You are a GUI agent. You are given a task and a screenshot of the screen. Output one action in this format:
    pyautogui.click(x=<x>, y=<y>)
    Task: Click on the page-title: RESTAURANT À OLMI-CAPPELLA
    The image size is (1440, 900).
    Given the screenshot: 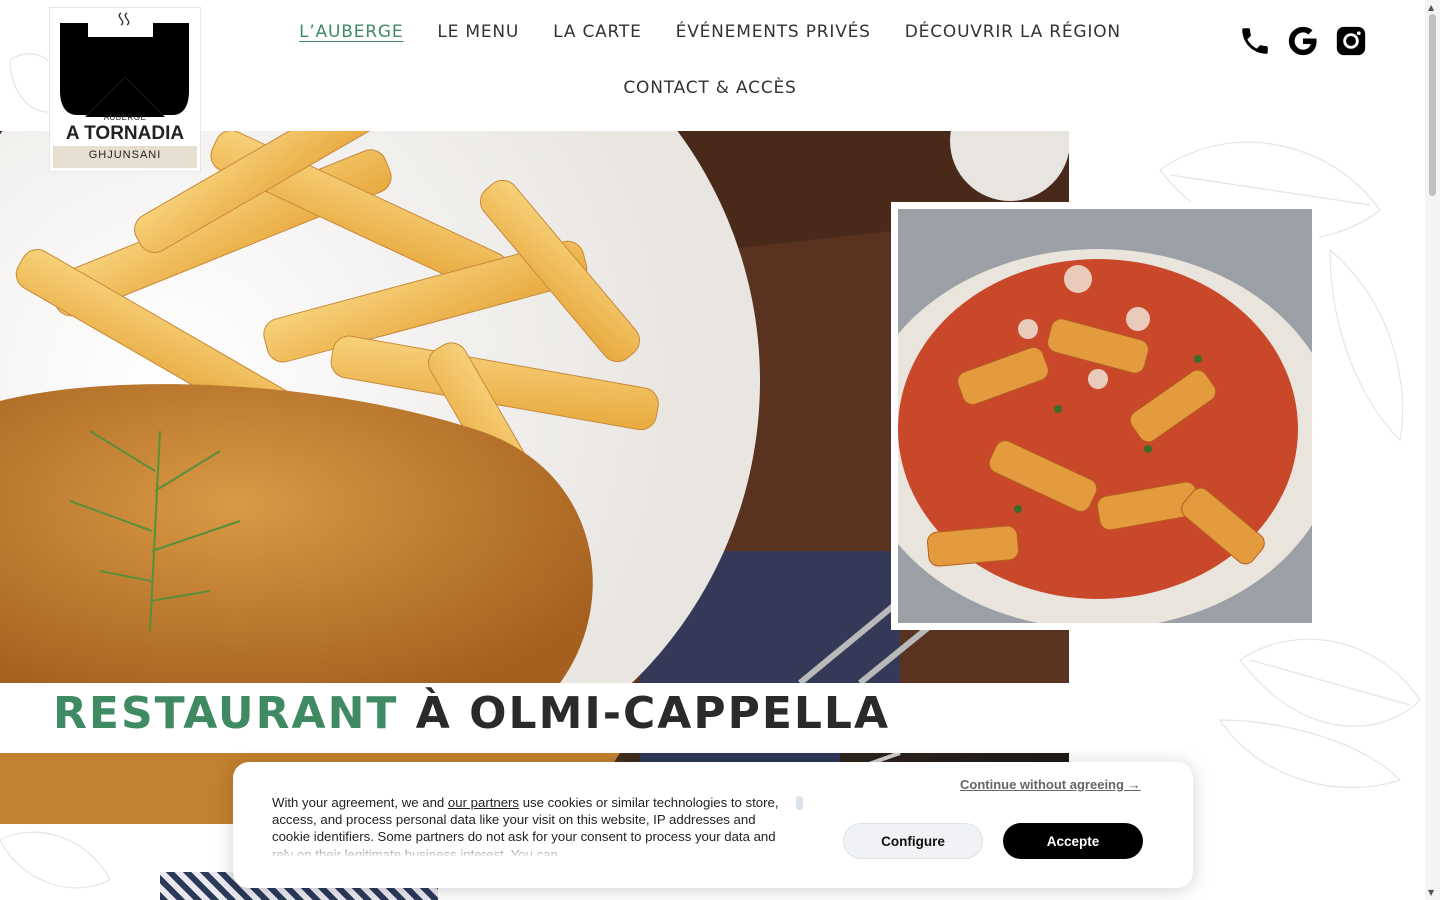 What is the action you would take?
    pyautogui.click(x=471, y=713)
    